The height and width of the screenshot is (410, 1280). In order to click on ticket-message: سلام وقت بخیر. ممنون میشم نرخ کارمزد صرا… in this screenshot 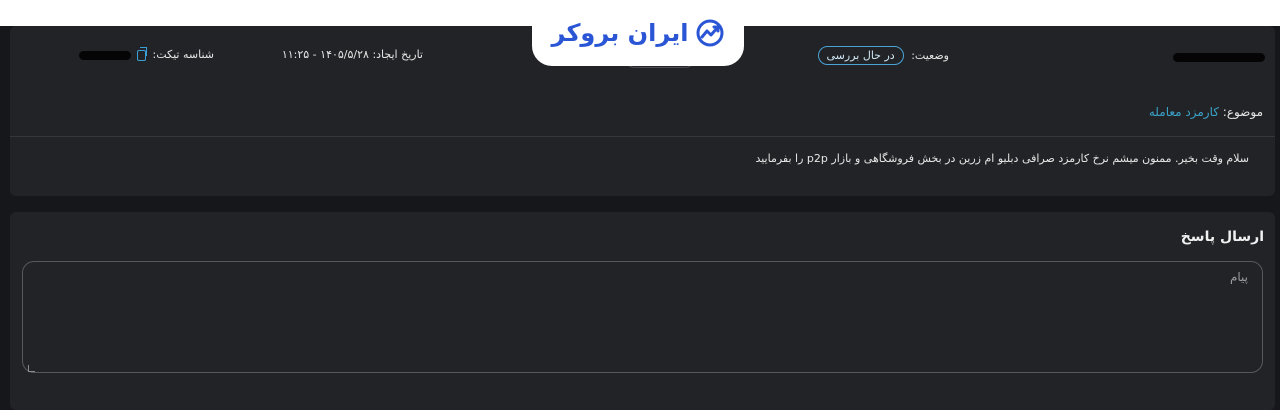, I will do `click(1002, 158)`.